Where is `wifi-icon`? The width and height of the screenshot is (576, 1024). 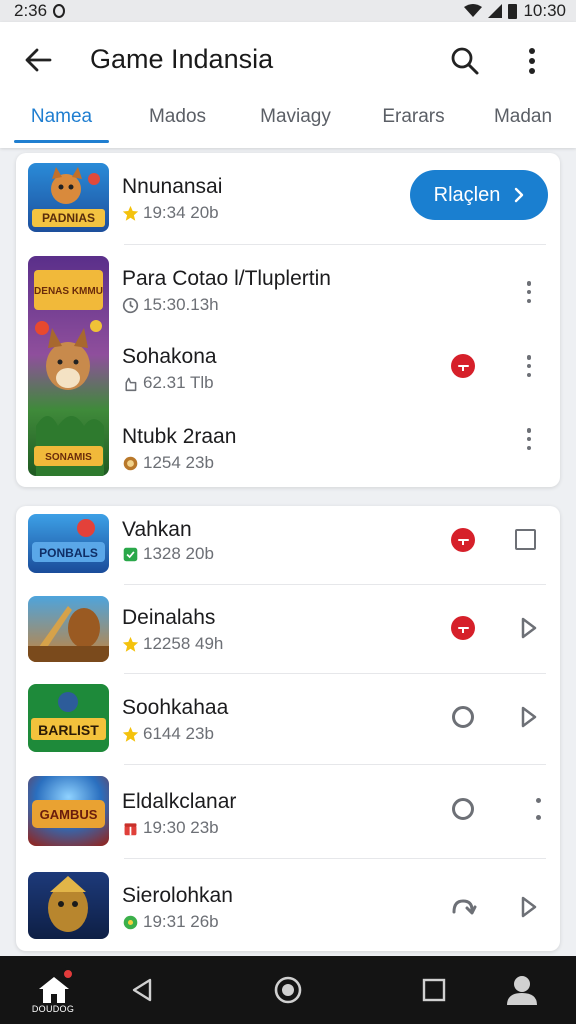 wifi-icon is located at coordinates (473, 10).